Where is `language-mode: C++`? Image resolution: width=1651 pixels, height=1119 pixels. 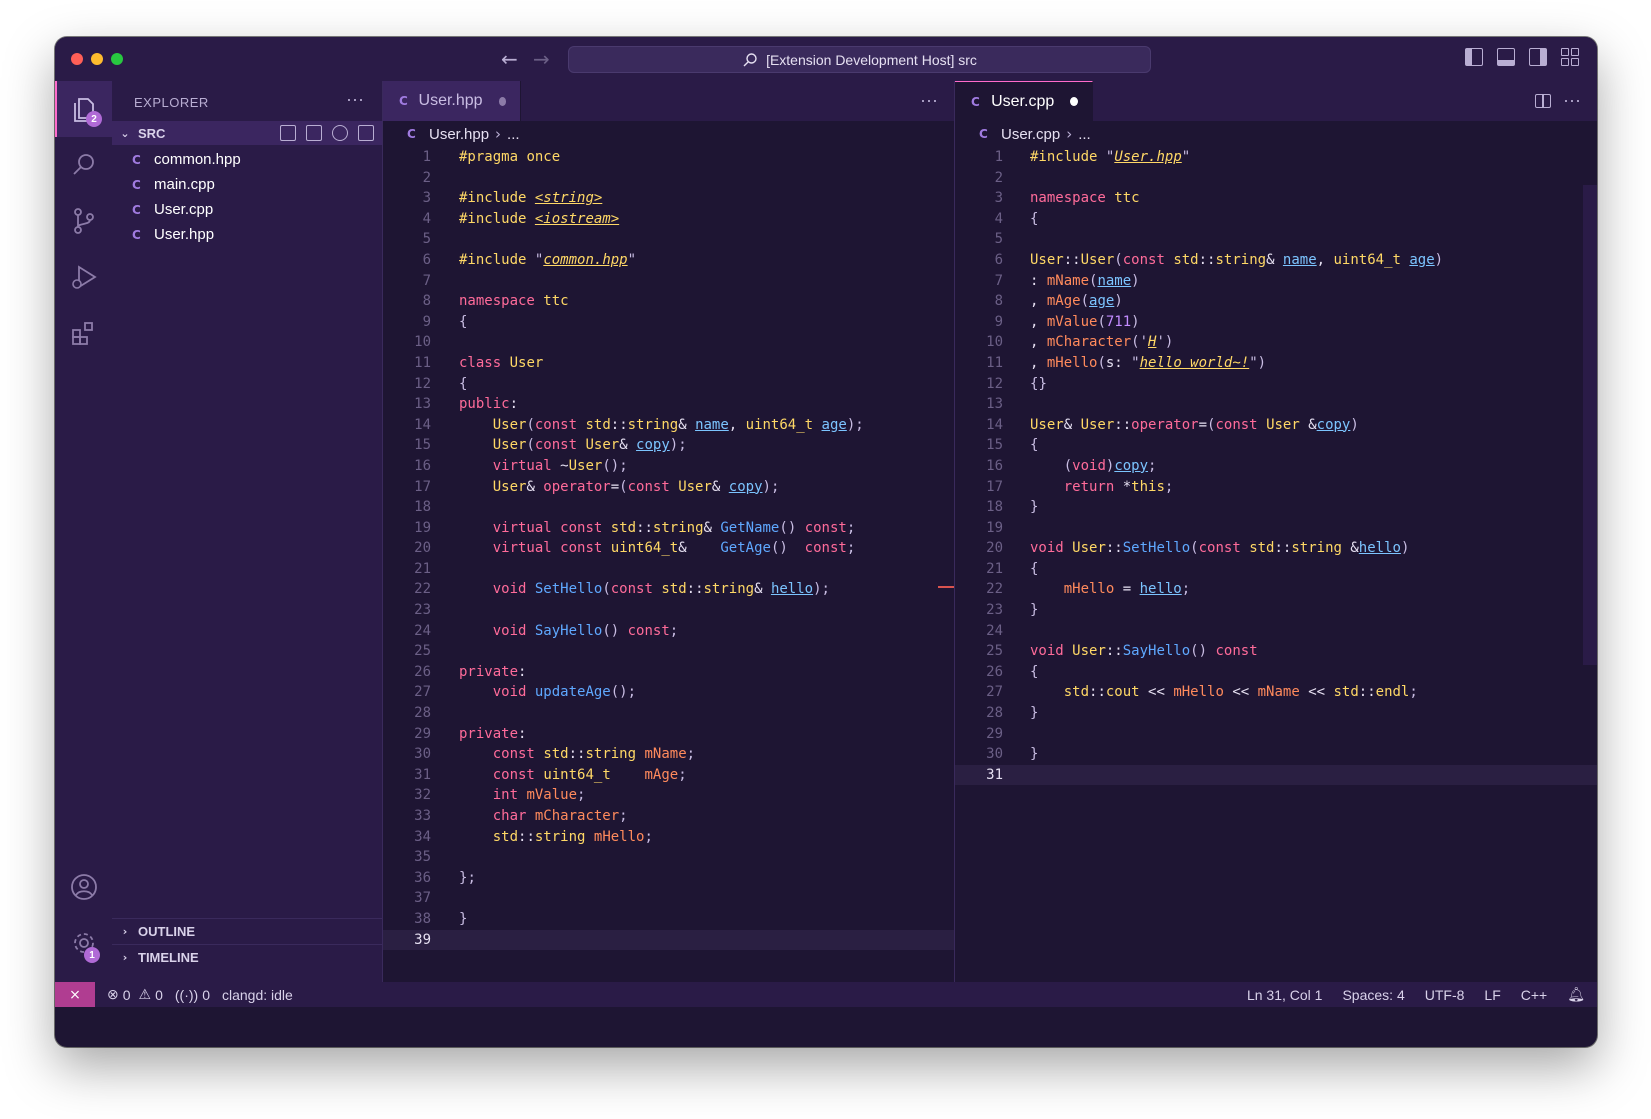 language-mode: C++ is located at coordinates (1534, 995).